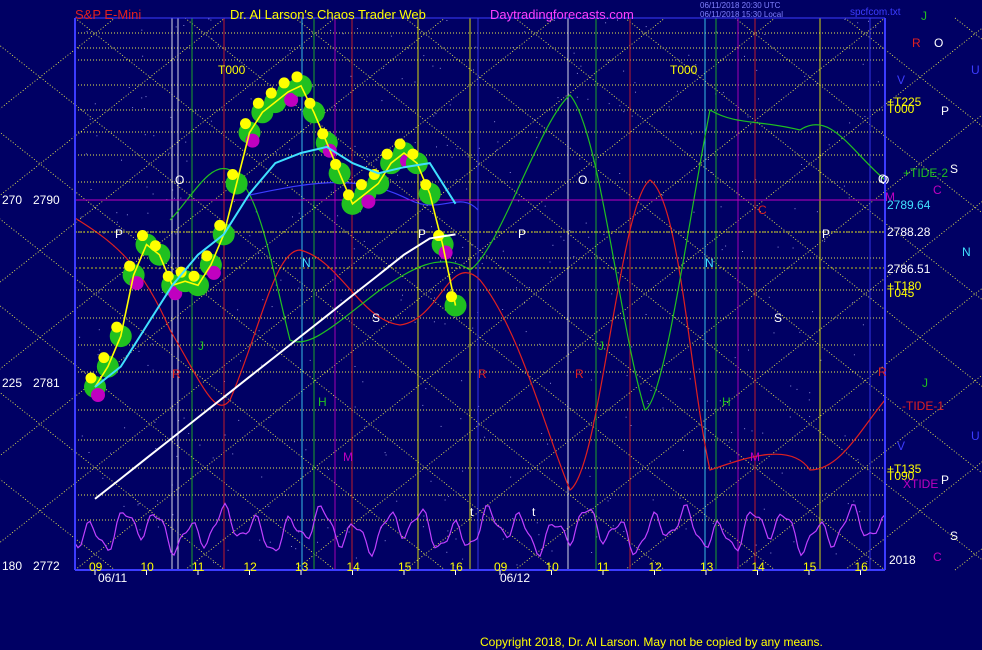  What do you see at coordinates (562, 14) in the screenshot?
I see `site-url: Daytradingforecasts.com` at bounding box center [562, 14].